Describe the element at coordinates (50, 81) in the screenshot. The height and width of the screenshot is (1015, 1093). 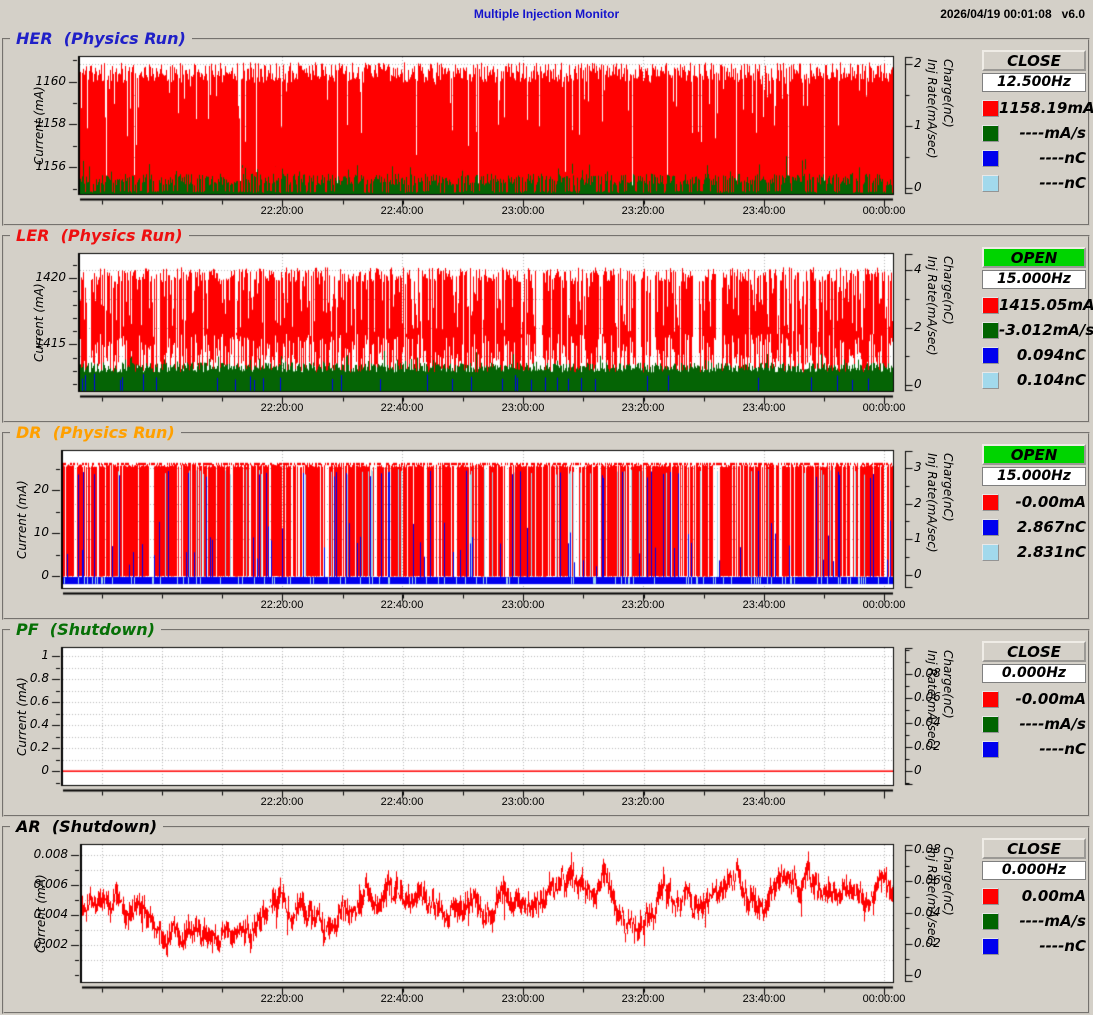
I see `y-tick-label: 1160` at that location.